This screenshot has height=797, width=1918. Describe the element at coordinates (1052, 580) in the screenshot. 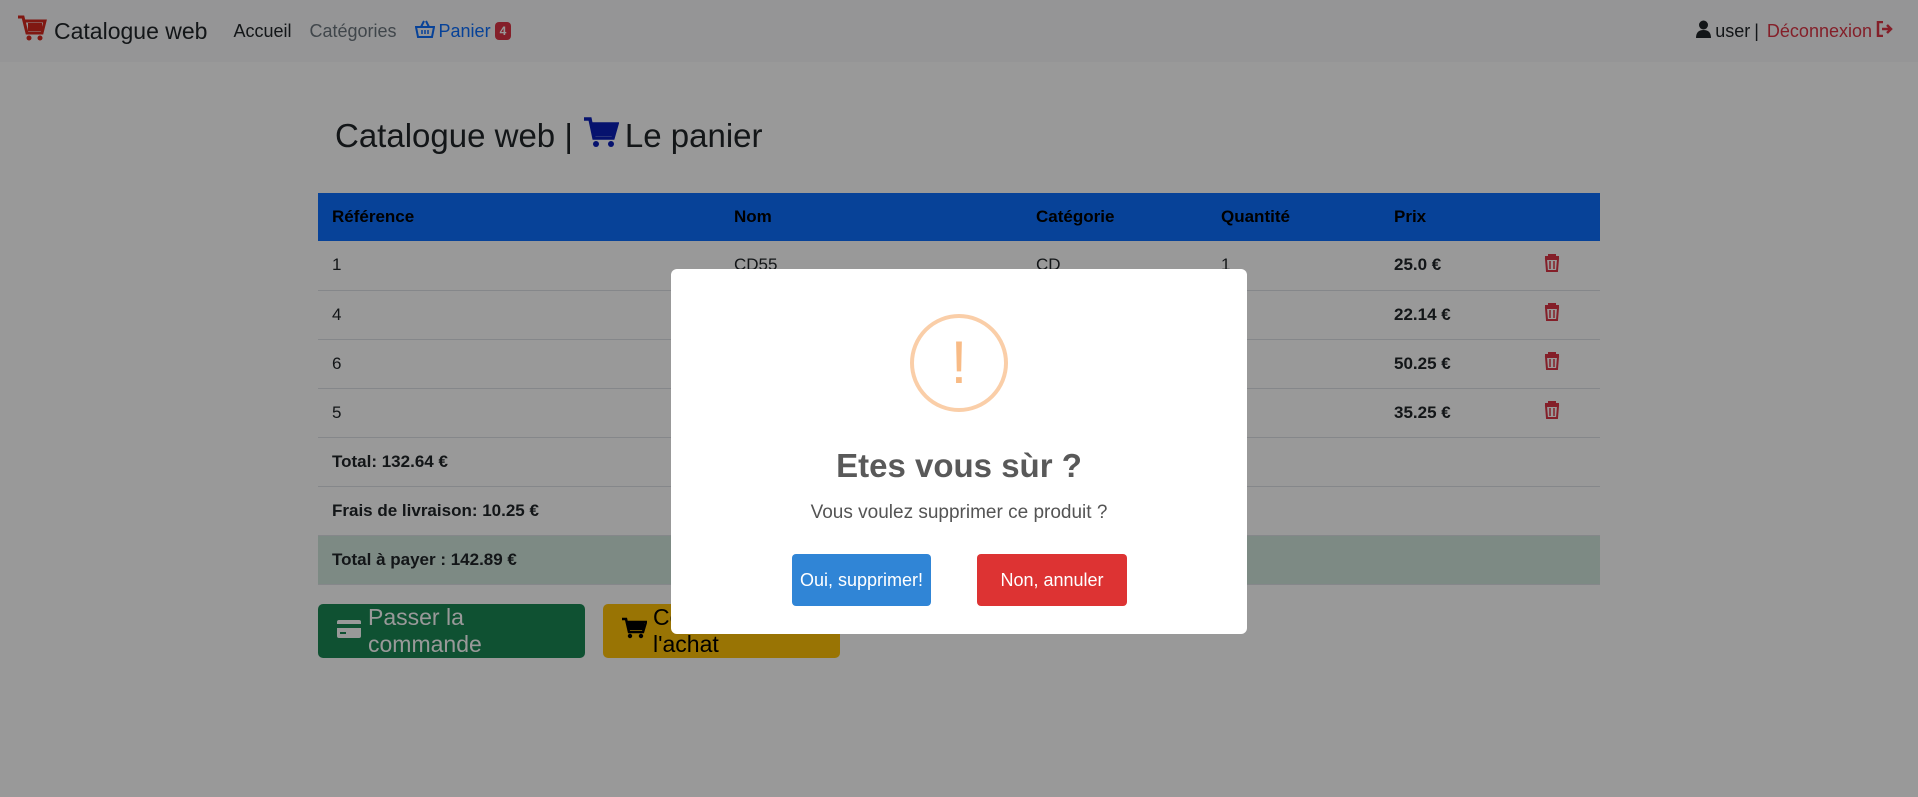

I see `cancel-button: Non, annuler` at that location.